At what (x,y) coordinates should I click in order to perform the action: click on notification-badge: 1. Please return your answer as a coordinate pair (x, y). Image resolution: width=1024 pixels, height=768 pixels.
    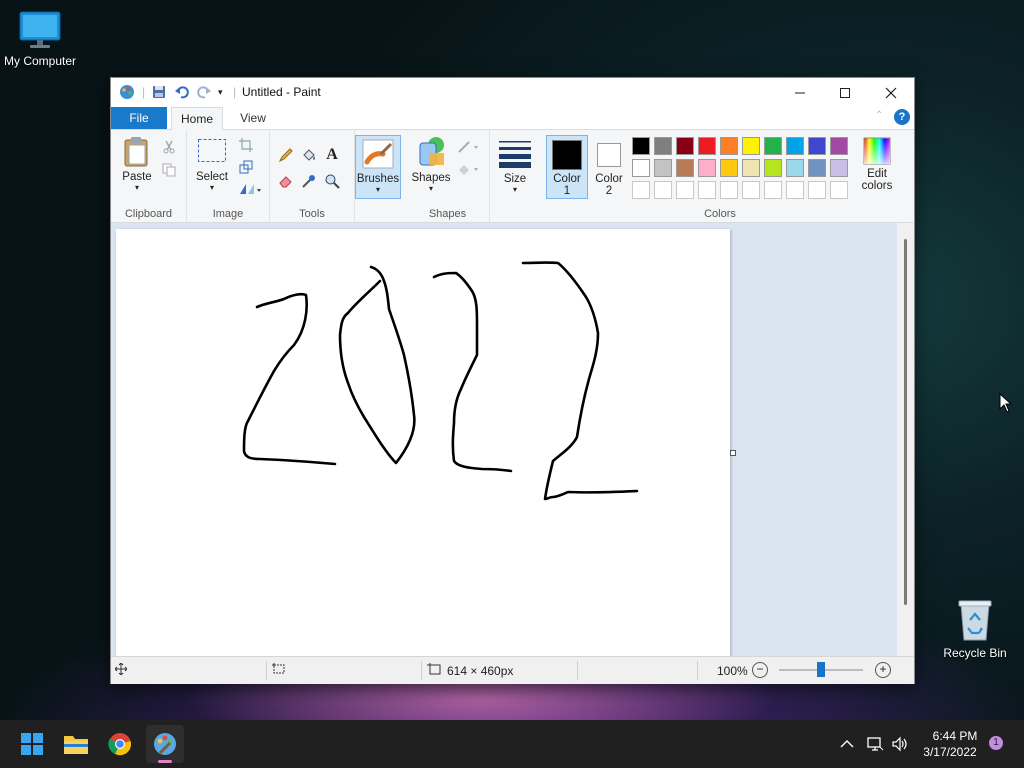
    Looking at the image, I should click on (996, 743).